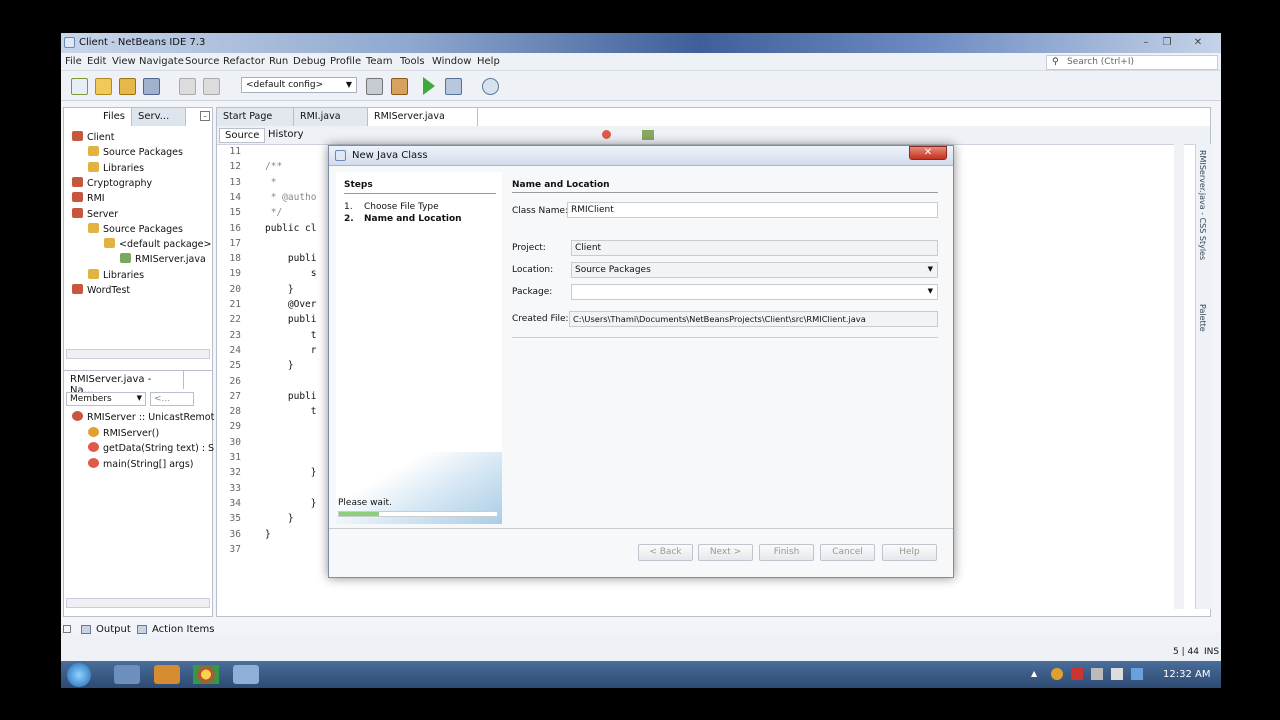 The height and width of the screenshot is (720, 1280). Describe the element at coordinates (725, 552) in the screenshot. I see `next-button: Next >` at that location.